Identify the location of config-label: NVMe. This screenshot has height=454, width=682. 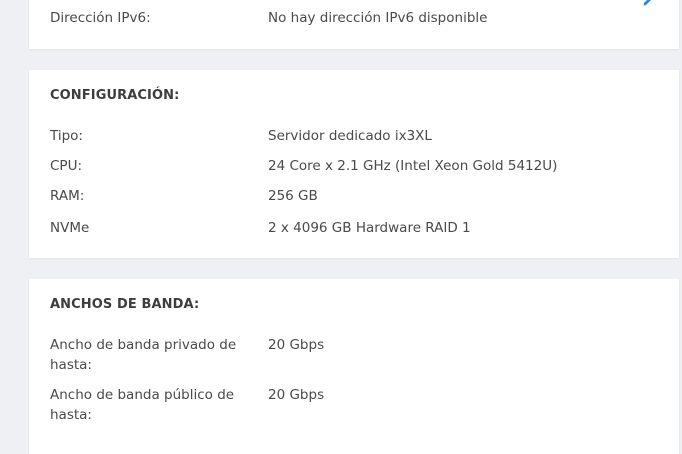
(70, 228).